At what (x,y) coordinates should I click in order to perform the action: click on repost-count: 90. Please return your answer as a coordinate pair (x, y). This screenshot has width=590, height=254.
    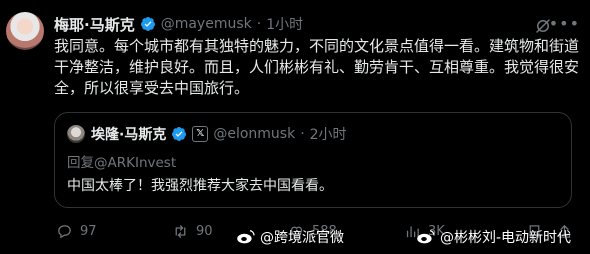
    Looking at the image, I should click on (204, 231).